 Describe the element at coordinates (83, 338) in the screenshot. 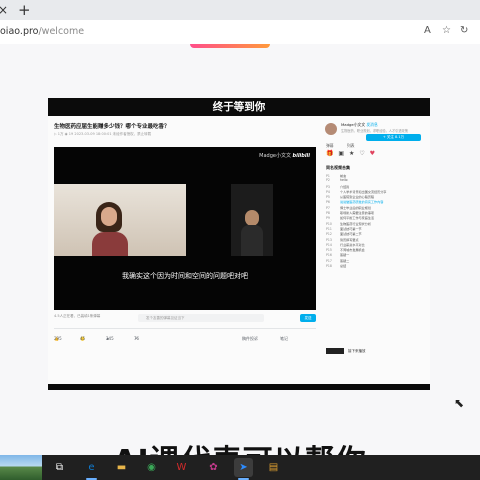

I see `coin-count: 45` at that location.